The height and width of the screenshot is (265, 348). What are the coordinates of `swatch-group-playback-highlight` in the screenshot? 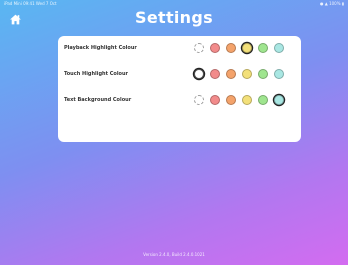 It's located at (244, 48).